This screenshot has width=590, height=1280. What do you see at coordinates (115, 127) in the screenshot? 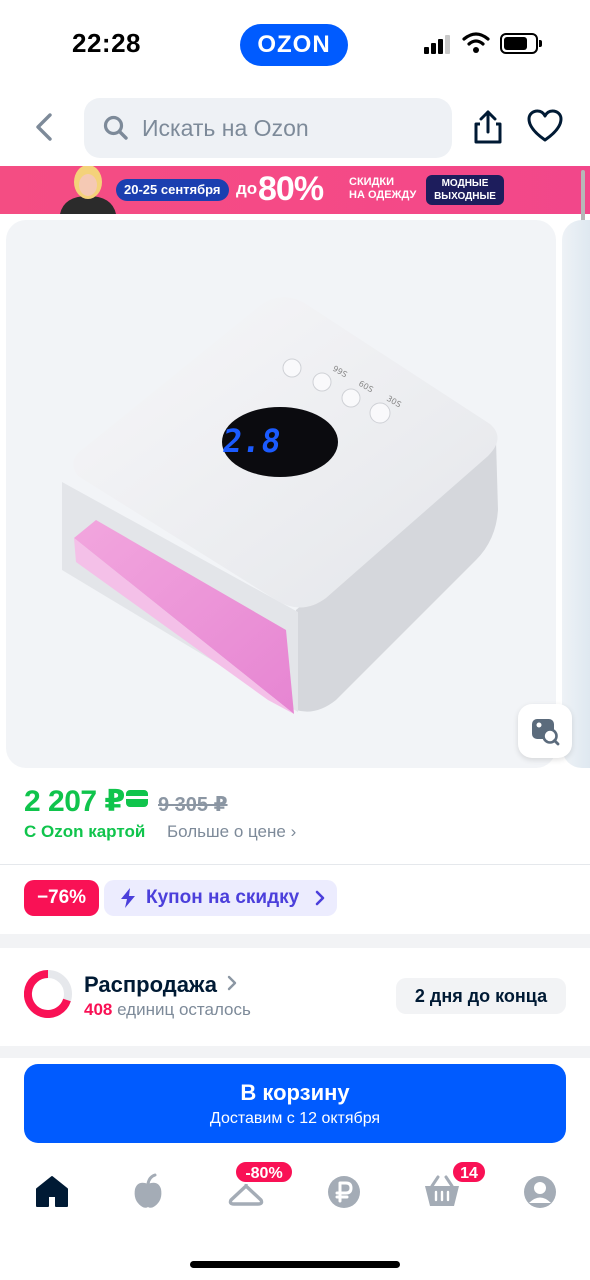
I see `search-icon` at bounding box center [115, 127].